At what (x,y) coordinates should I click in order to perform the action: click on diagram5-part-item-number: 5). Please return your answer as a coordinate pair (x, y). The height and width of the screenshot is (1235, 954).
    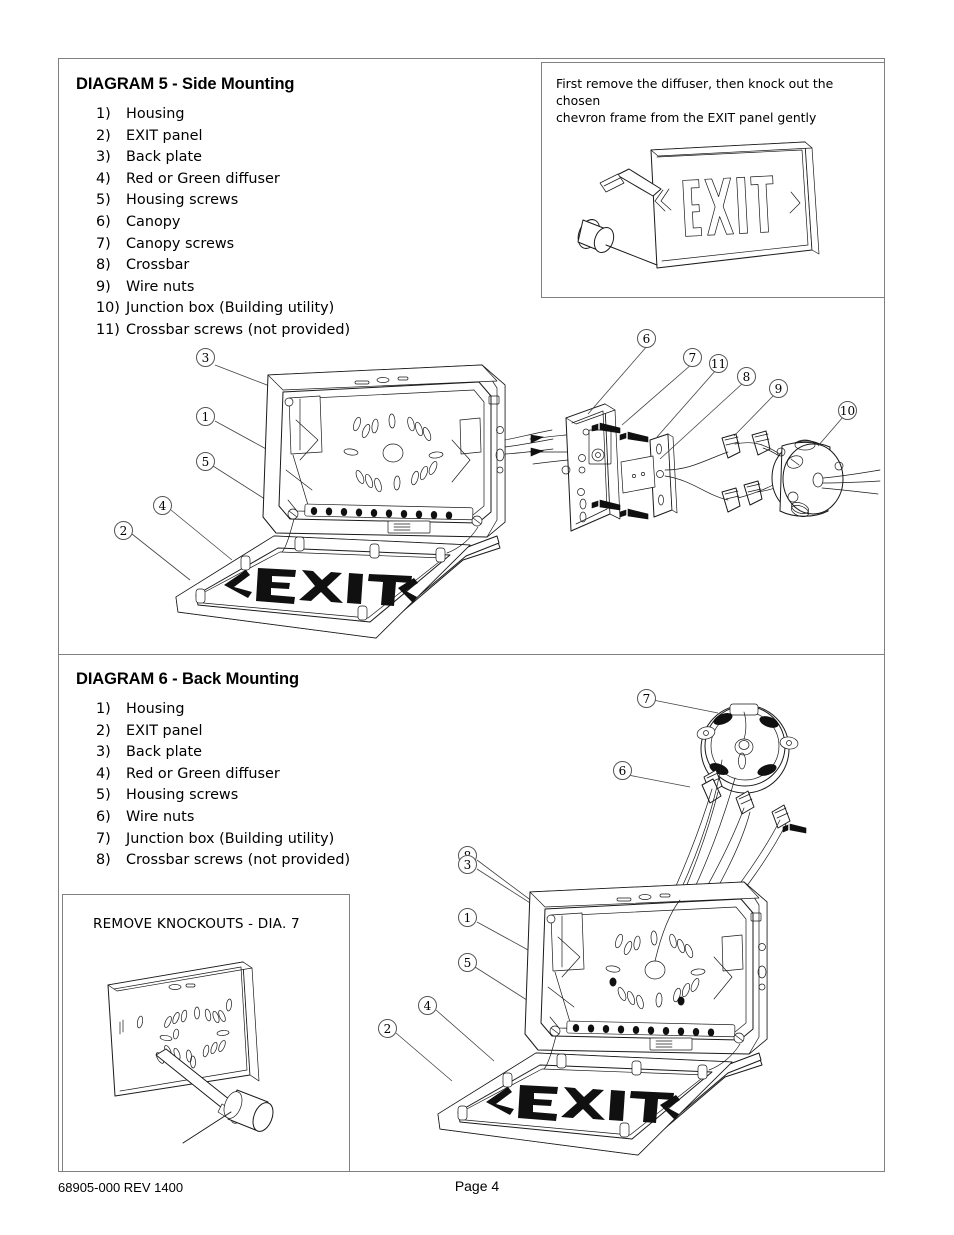
    Looking at the image, I should click on (103, 200).